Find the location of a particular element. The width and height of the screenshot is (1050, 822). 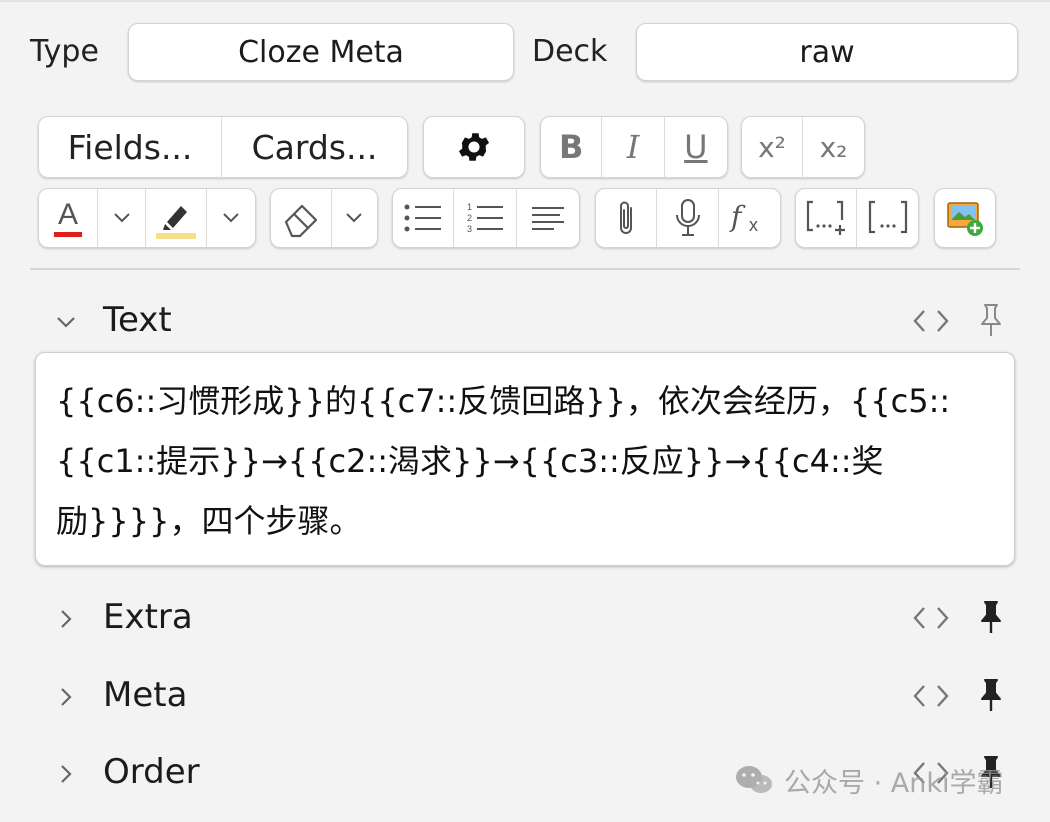

field-header-extra: Extra is located at coordinates (525, 620).